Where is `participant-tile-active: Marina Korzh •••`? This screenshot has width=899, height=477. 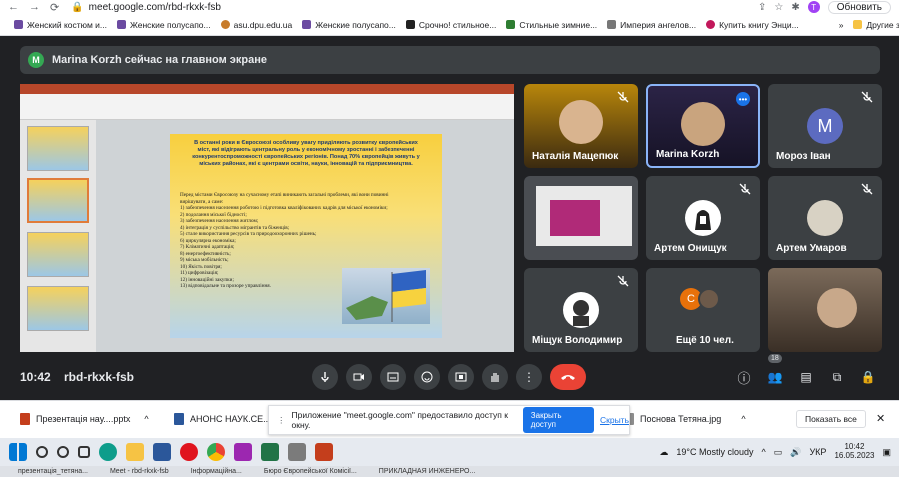 participant-tile-active: Marina Korzh ••• is located at coordinates (703, 126).